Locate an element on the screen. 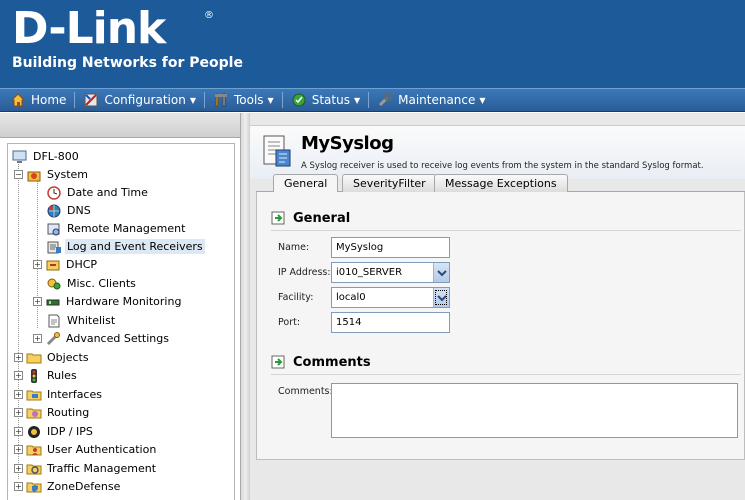  logo-tagline: Building Networks for People is located at coordinates (127, 63).